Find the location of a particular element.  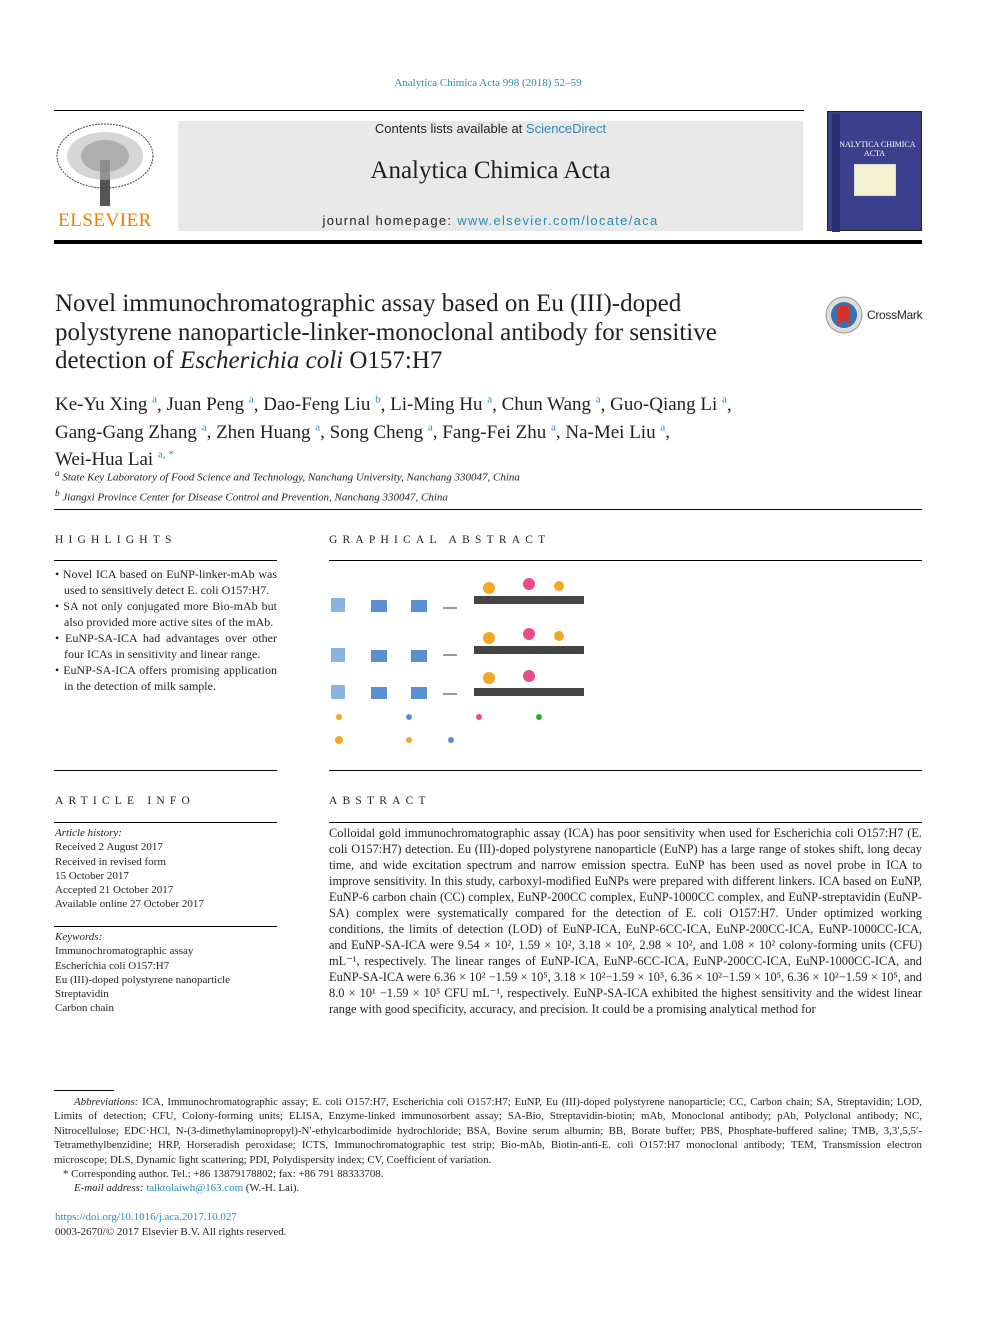

homepage-link: www.elsevier.com/locate/aca is located at coordinates (557, 220).